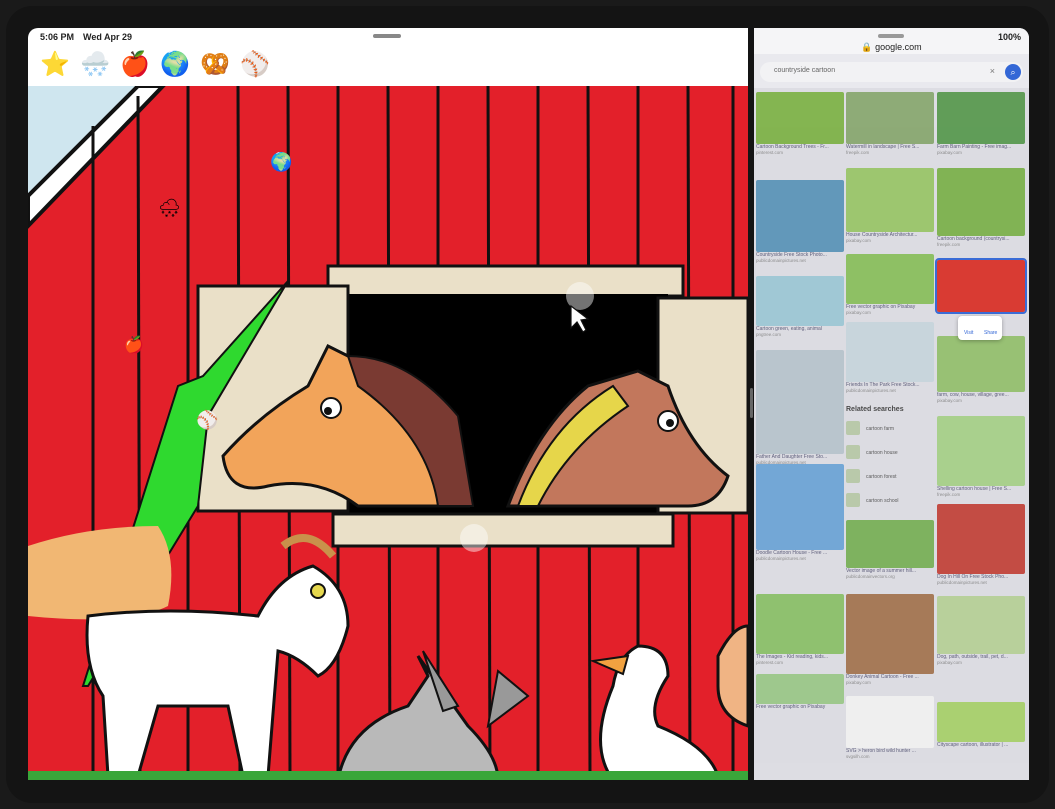  Describe the element at coordinates (1009, 37) in the screenshot. I see `battery-indicator: 100%` at that location.